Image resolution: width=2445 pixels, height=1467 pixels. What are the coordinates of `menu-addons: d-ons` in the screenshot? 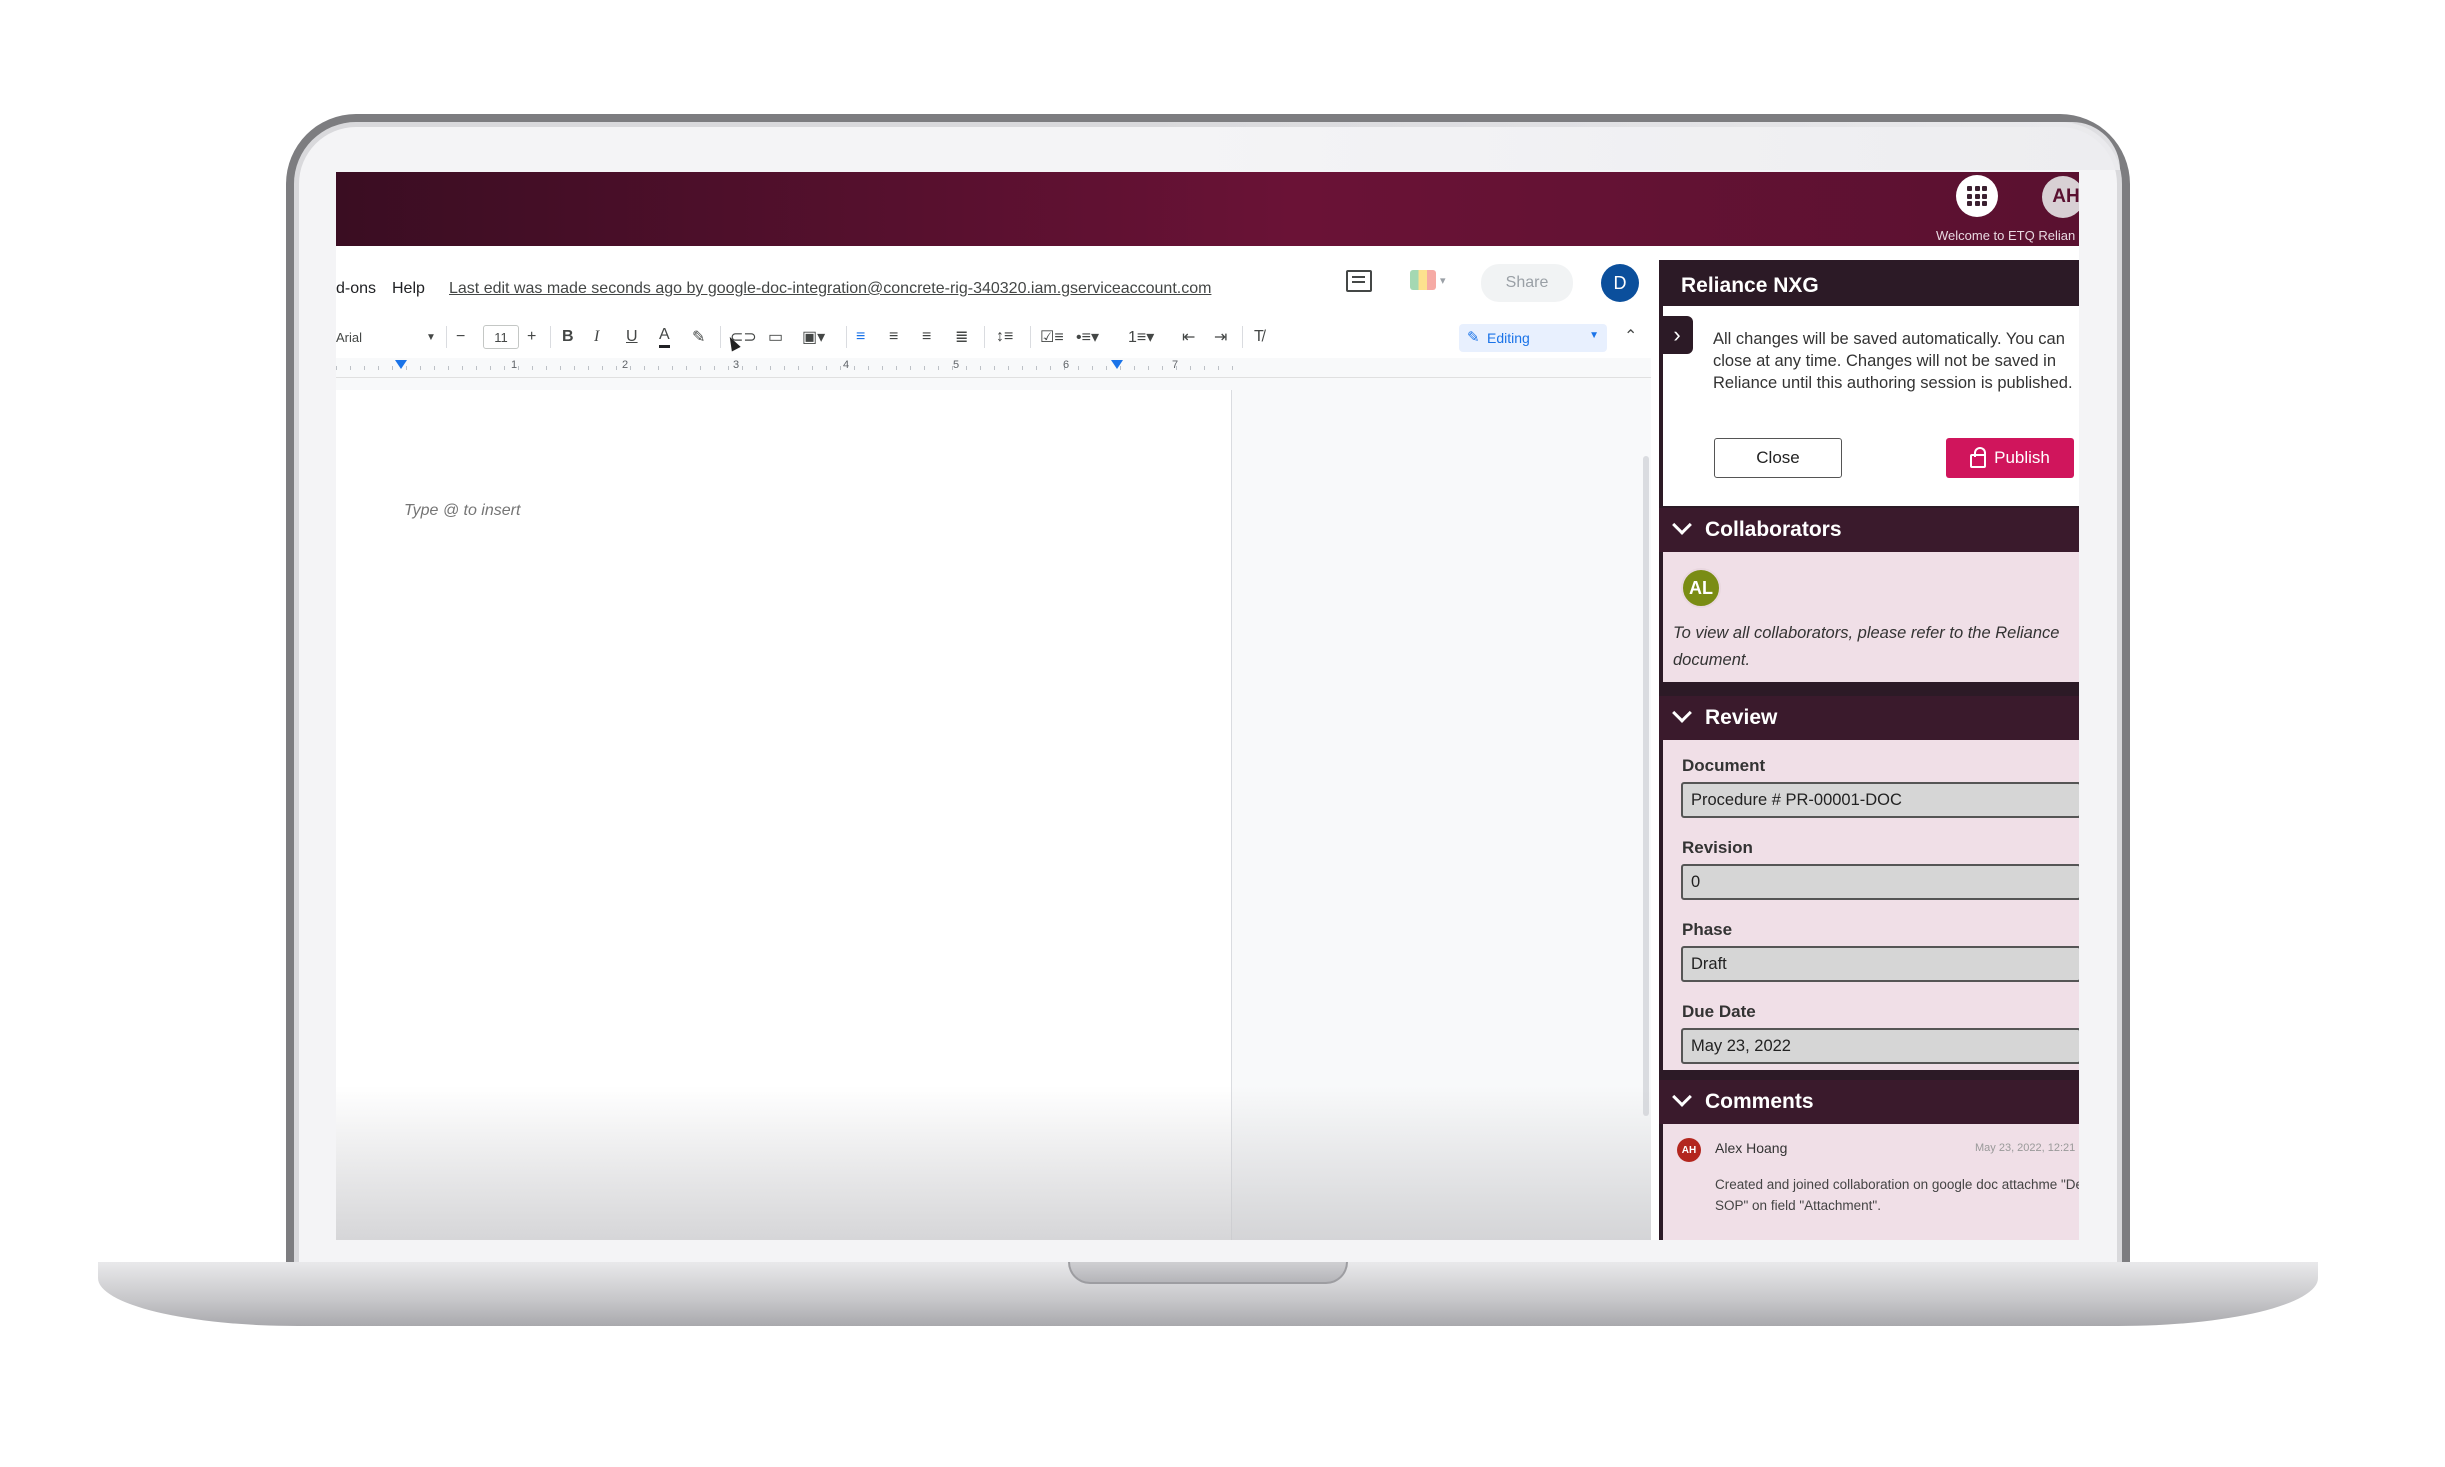 It's located at (356, 289).